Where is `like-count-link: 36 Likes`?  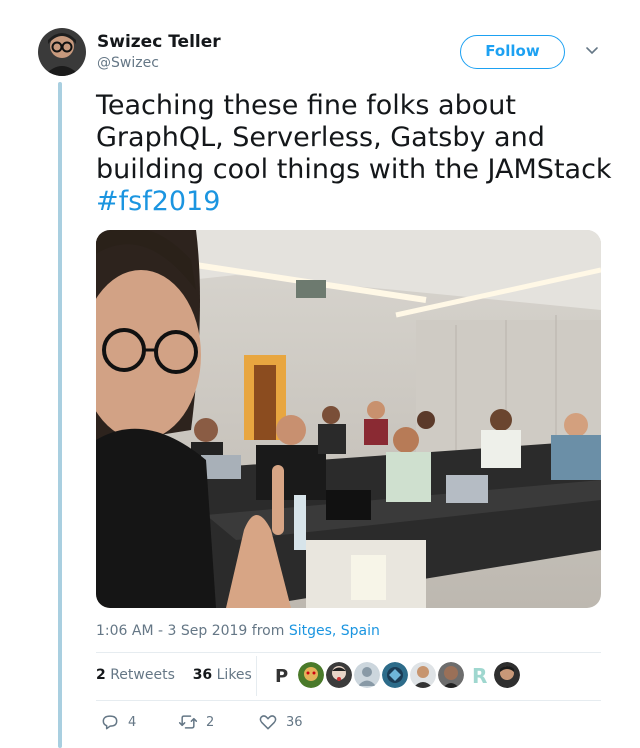 like-count-link: 36 Likes is located at coordinates (222, 675).